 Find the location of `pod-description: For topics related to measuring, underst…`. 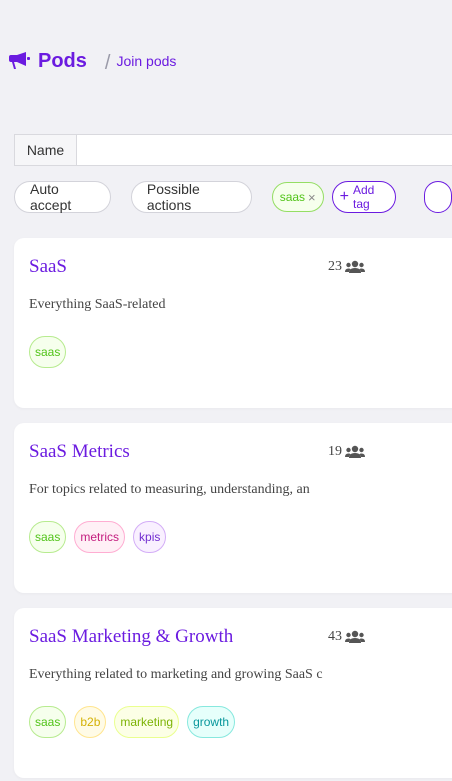

pod-description: For topics related to measuring, underst… is located at coordinates (169, 489).